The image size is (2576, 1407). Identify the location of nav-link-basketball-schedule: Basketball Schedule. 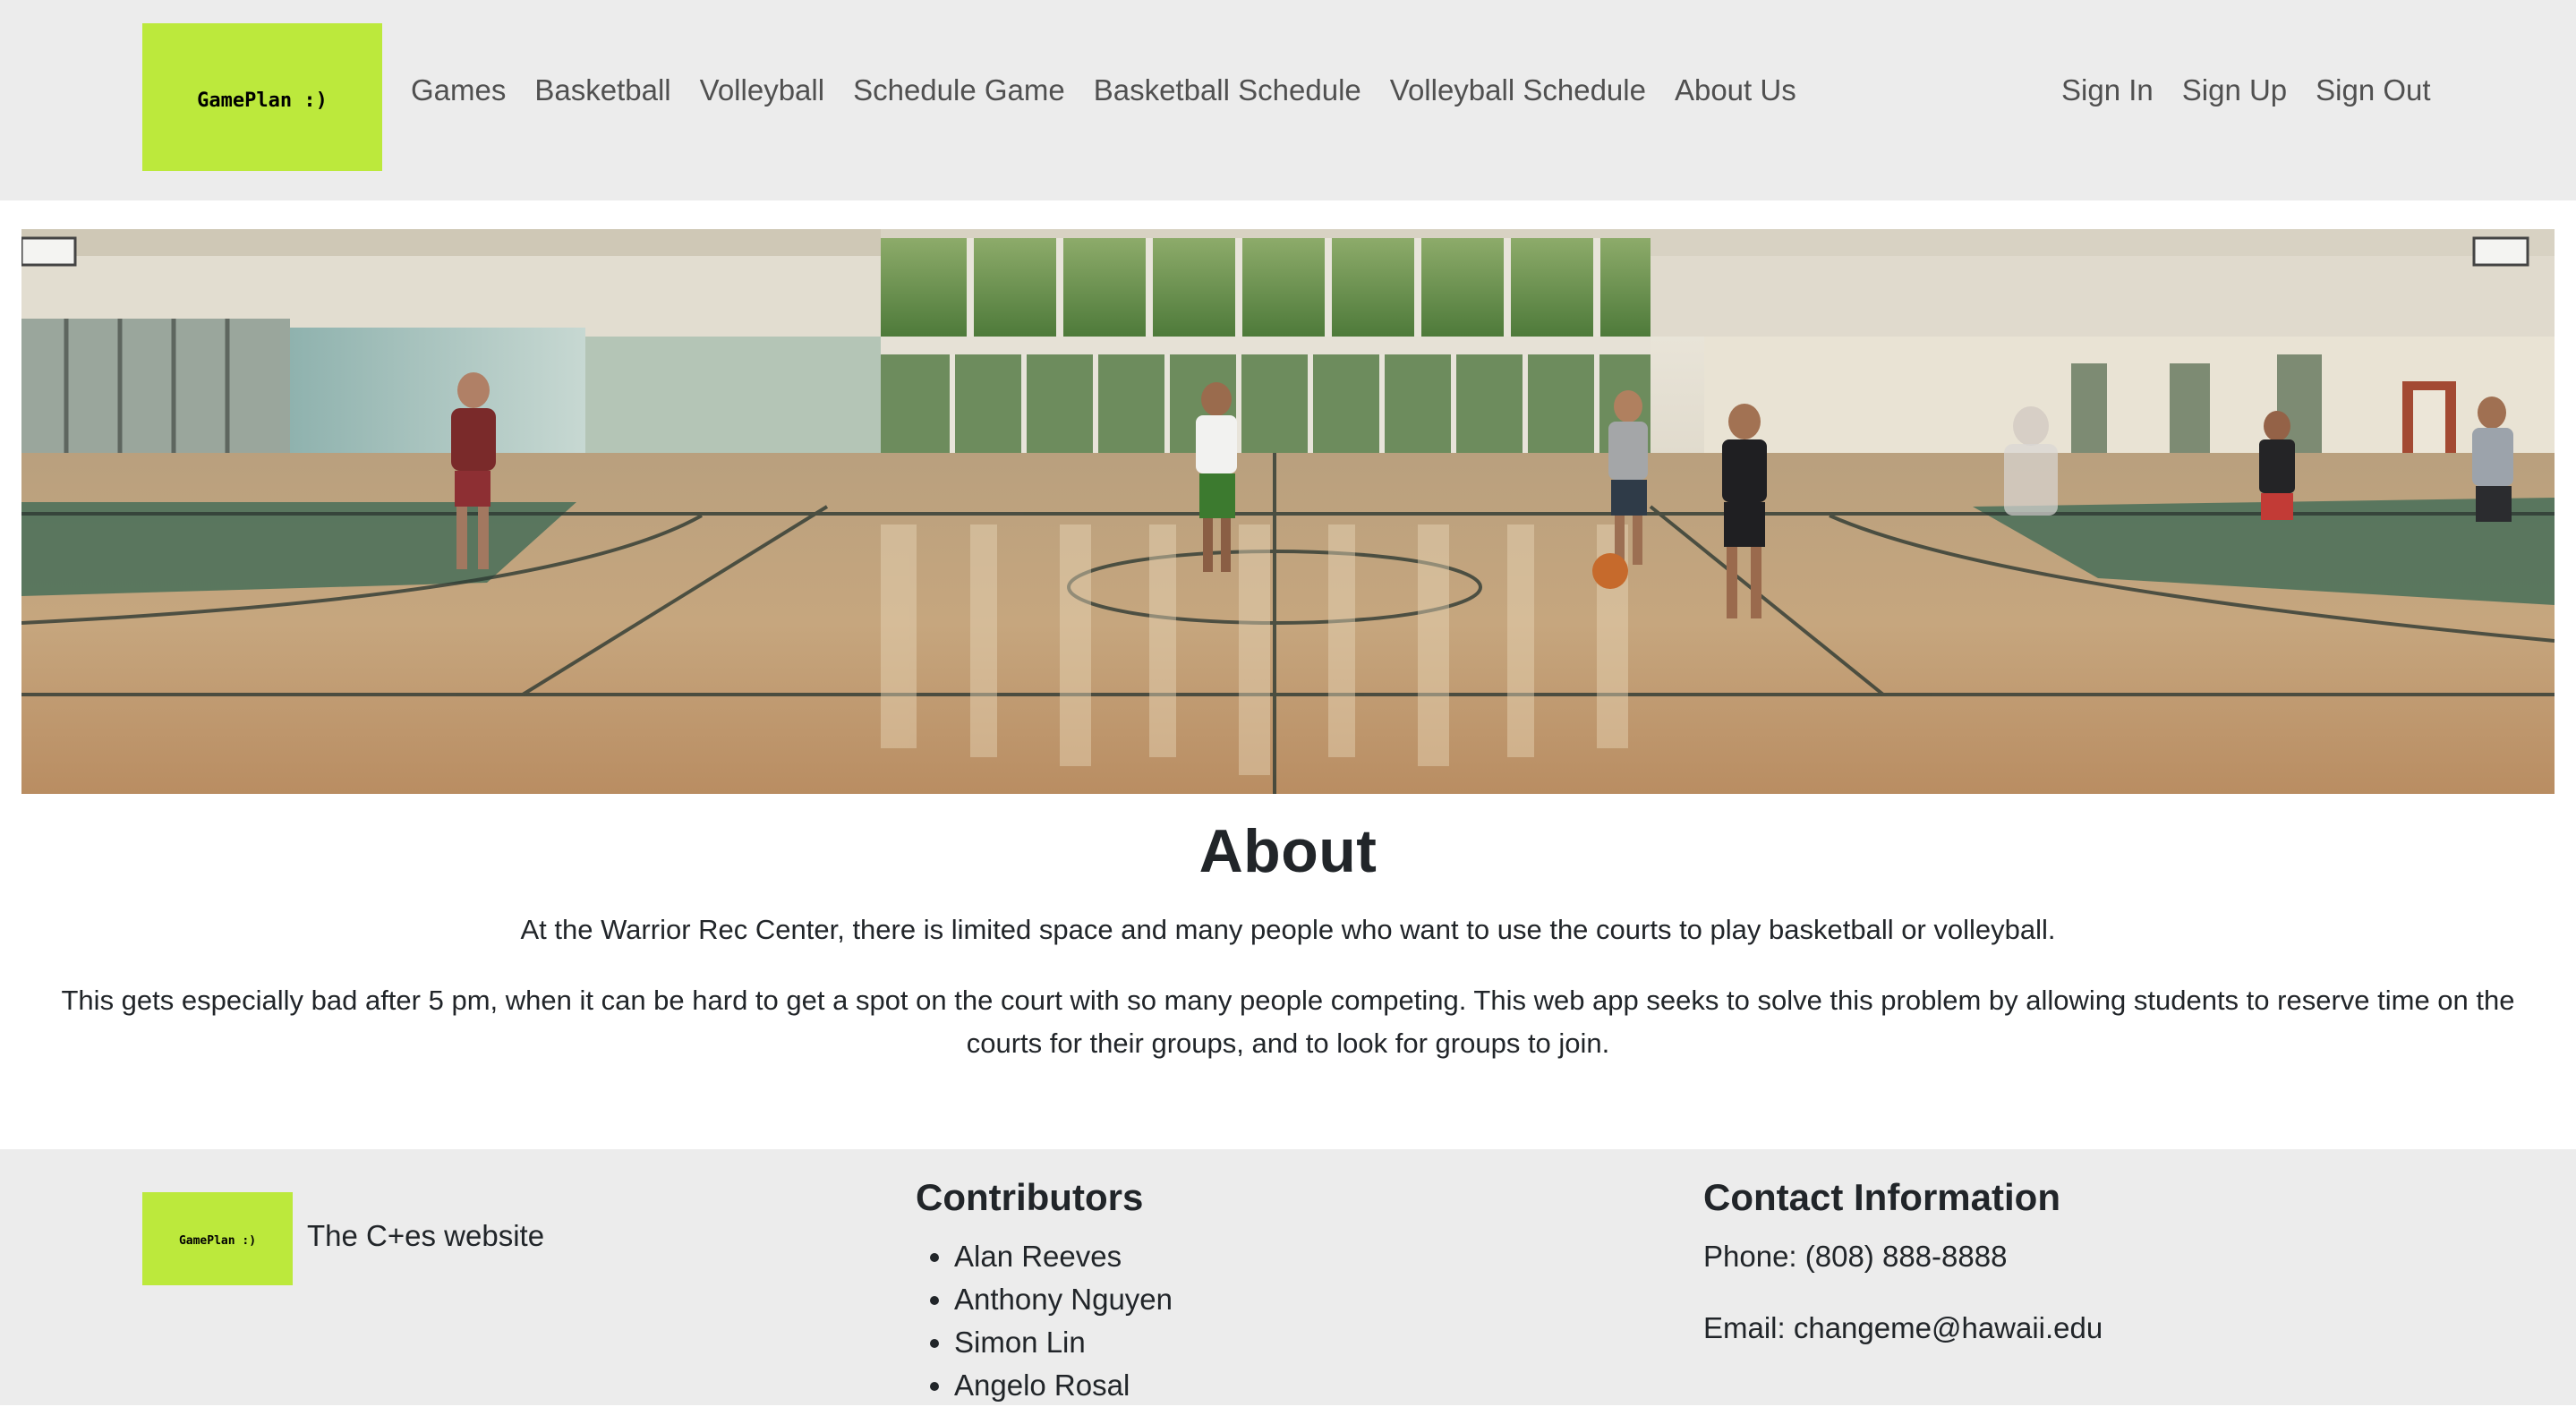
(1227, 90).